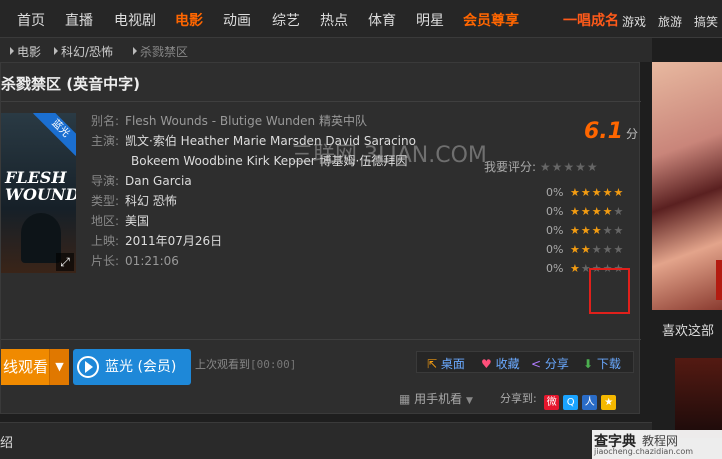  What do you see at coordinates (571, 402) in the screenshot?
I see `qzone-icon: Q` at bounding box center [571, 402].